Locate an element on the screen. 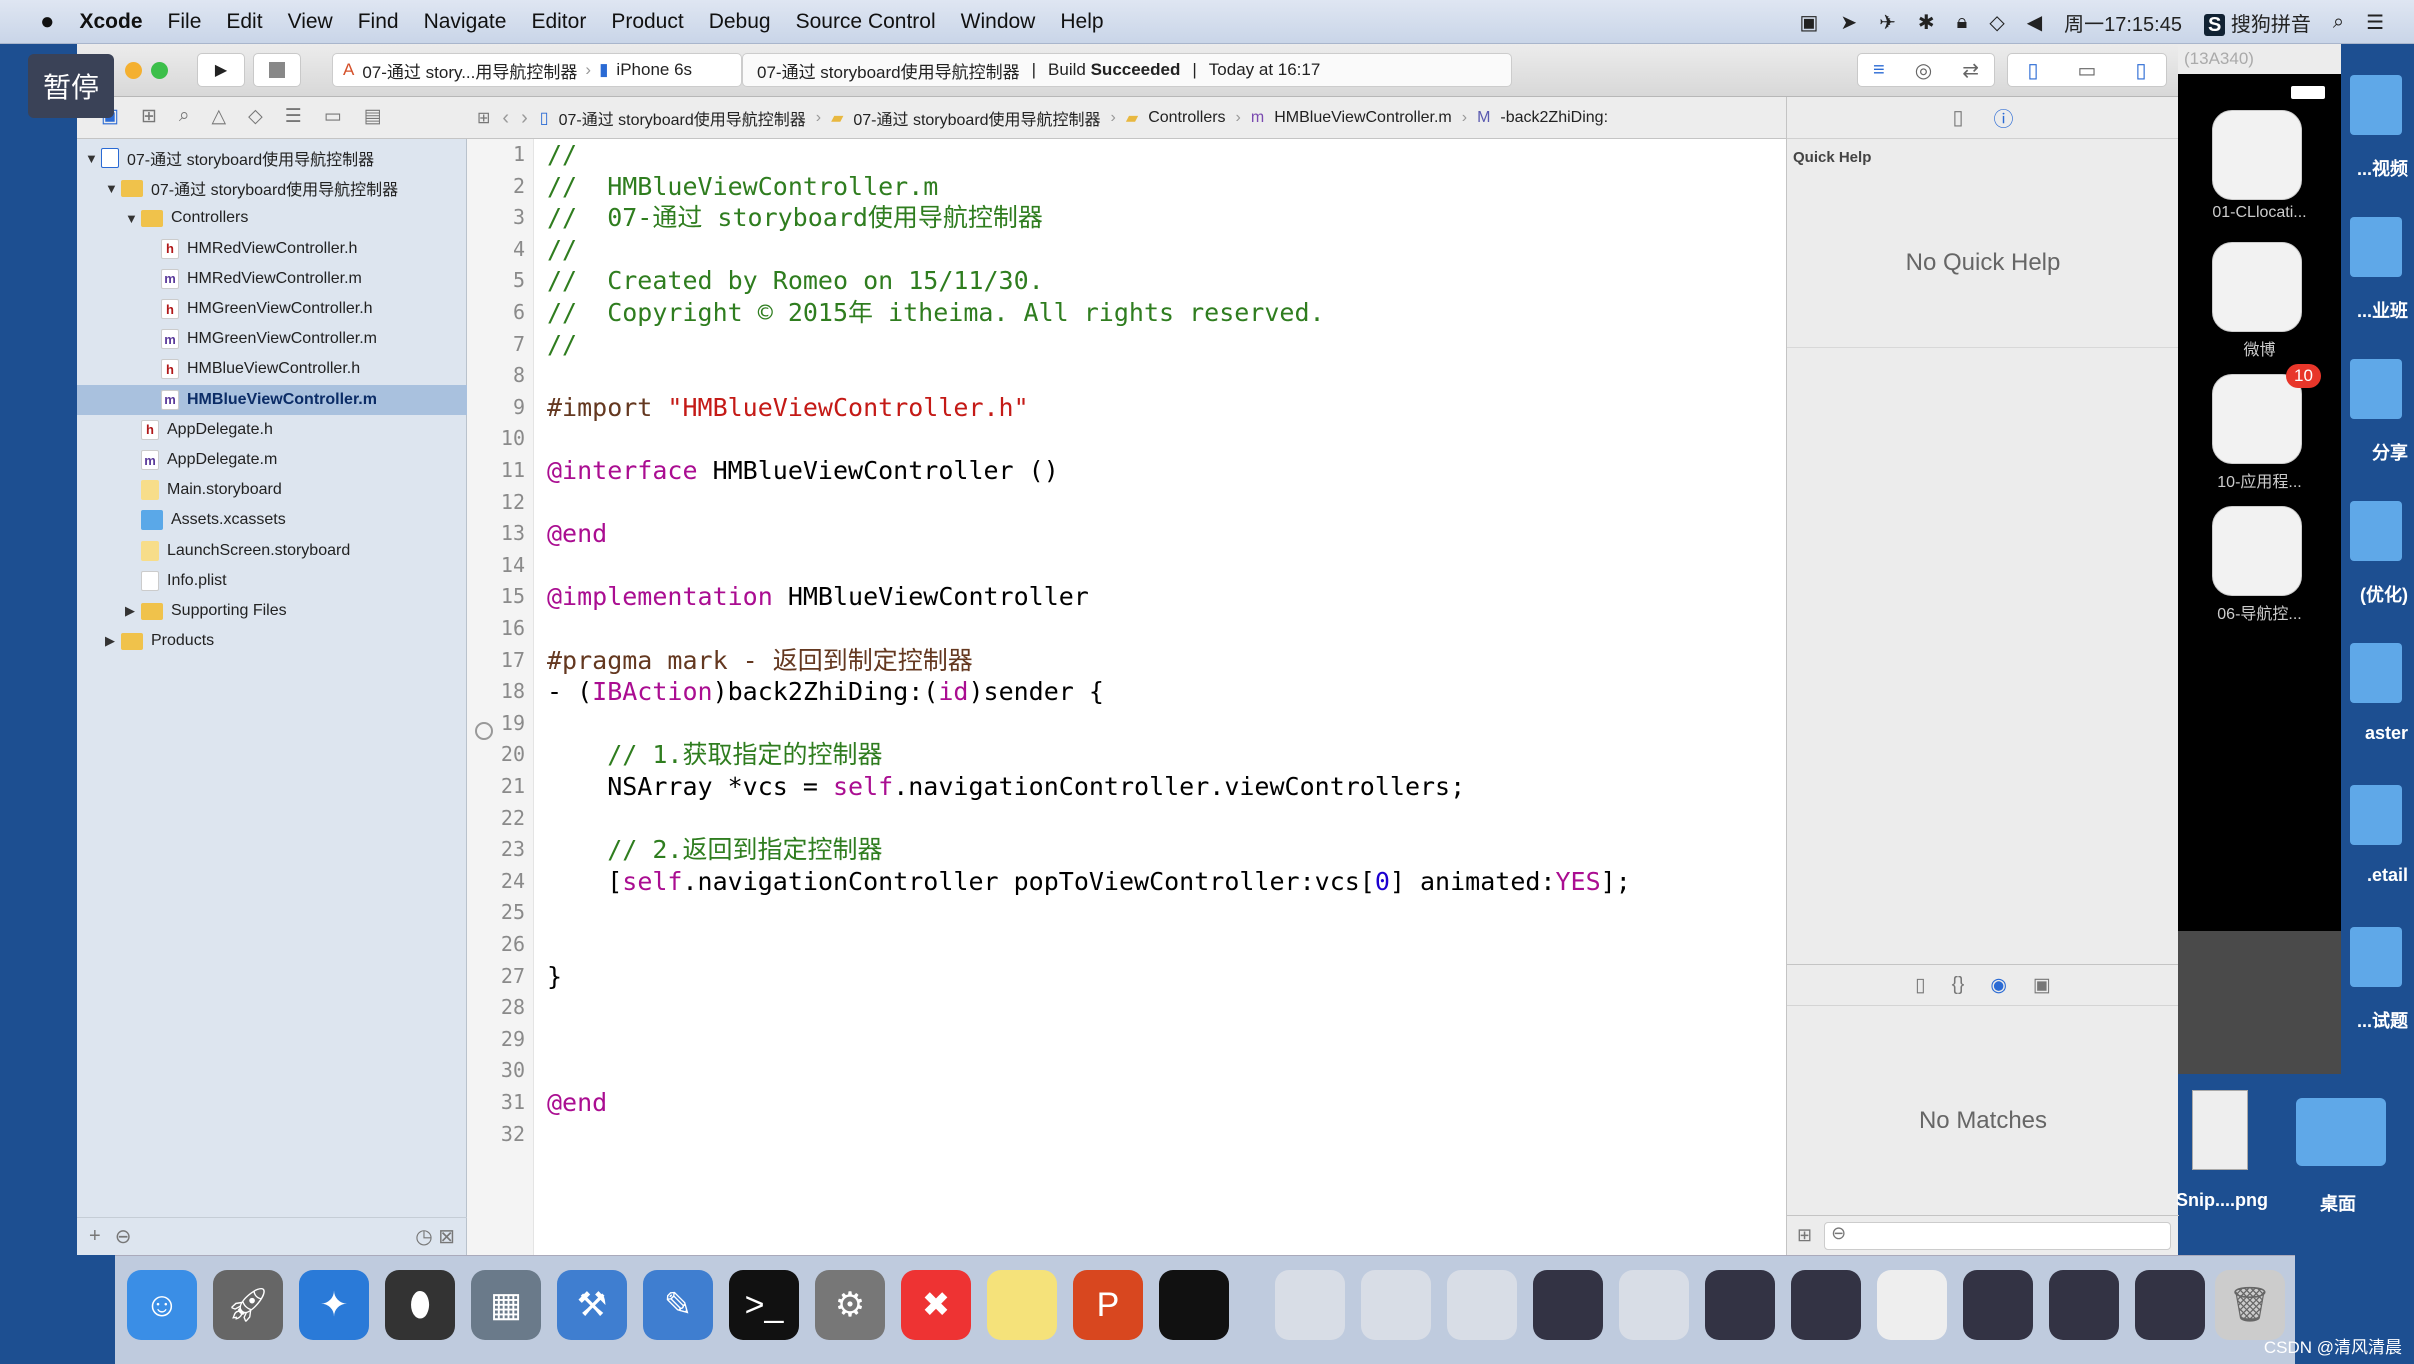  navigator-item: ▼ 07-通过 storyboard使用导航控制器 is located at coordinates (272, 158).